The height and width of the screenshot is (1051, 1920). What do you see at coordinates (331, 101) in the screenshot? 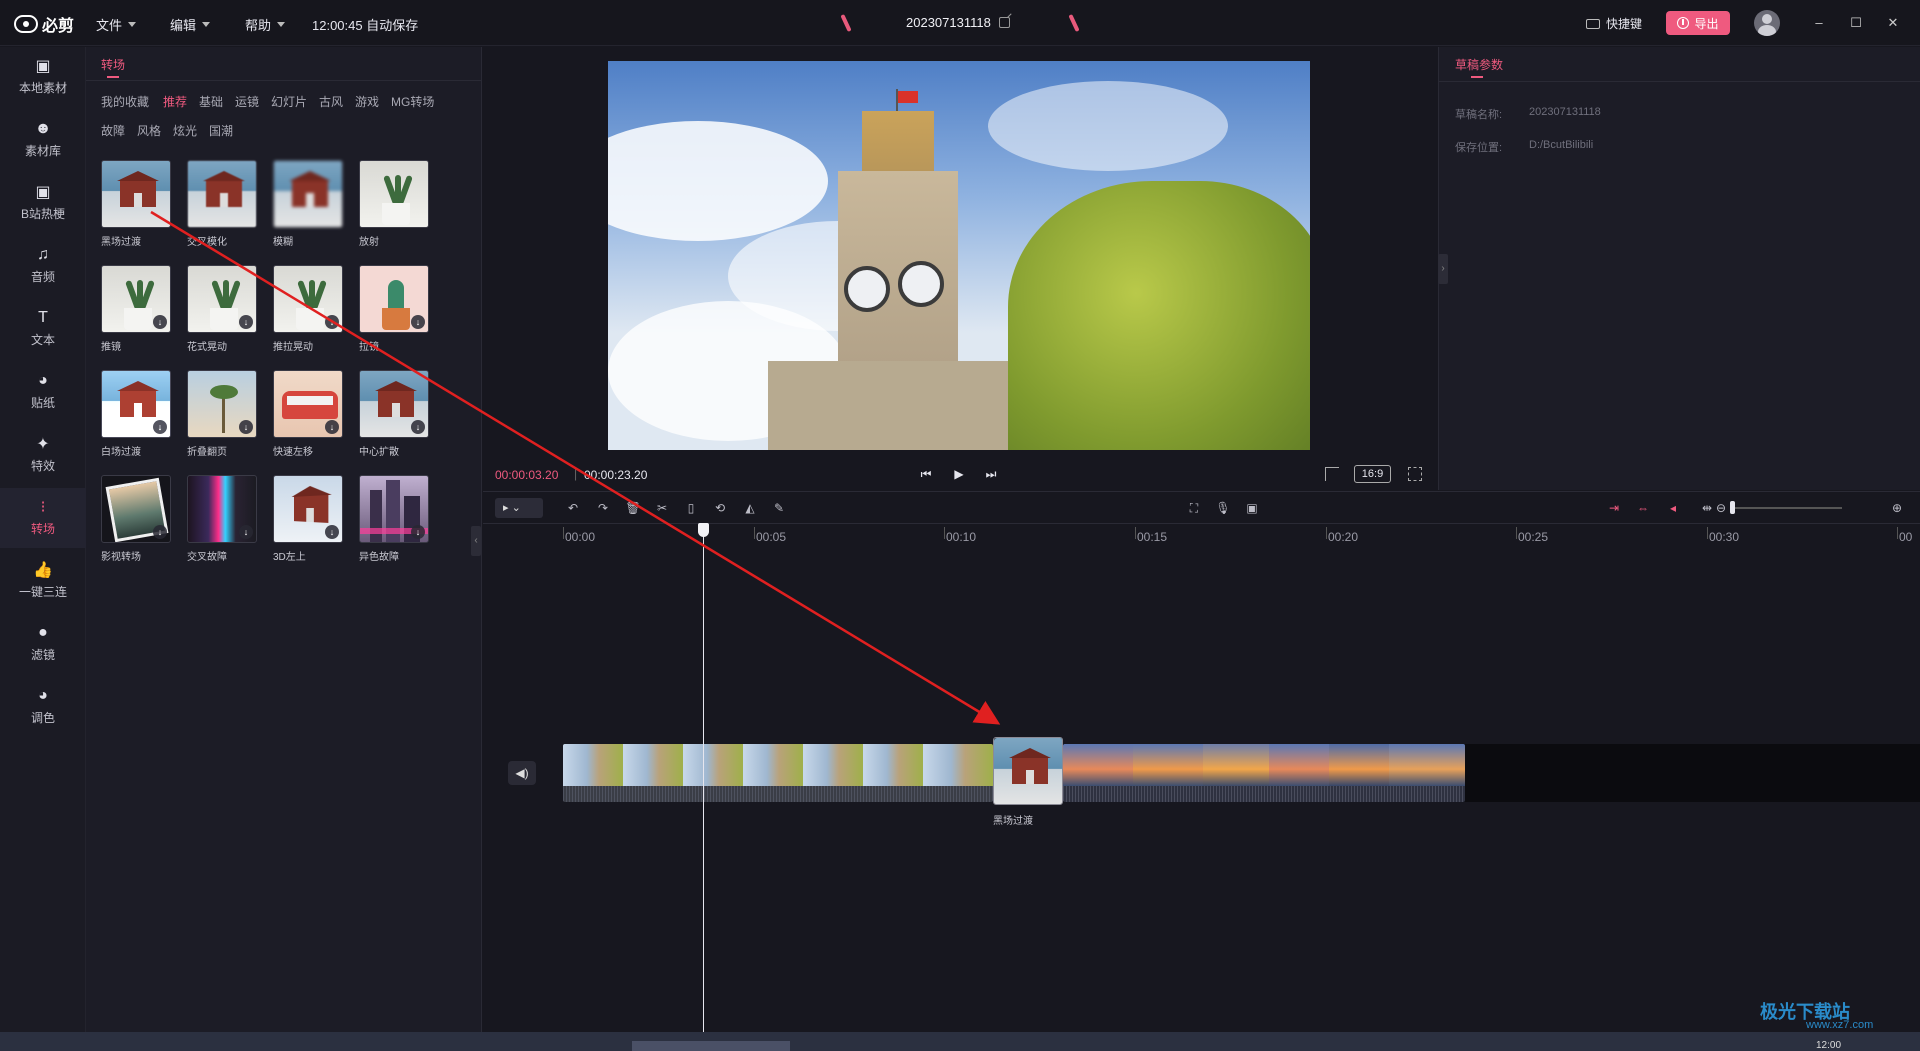
I see `category-ancient: 古风` at bounding box center [331, 101].